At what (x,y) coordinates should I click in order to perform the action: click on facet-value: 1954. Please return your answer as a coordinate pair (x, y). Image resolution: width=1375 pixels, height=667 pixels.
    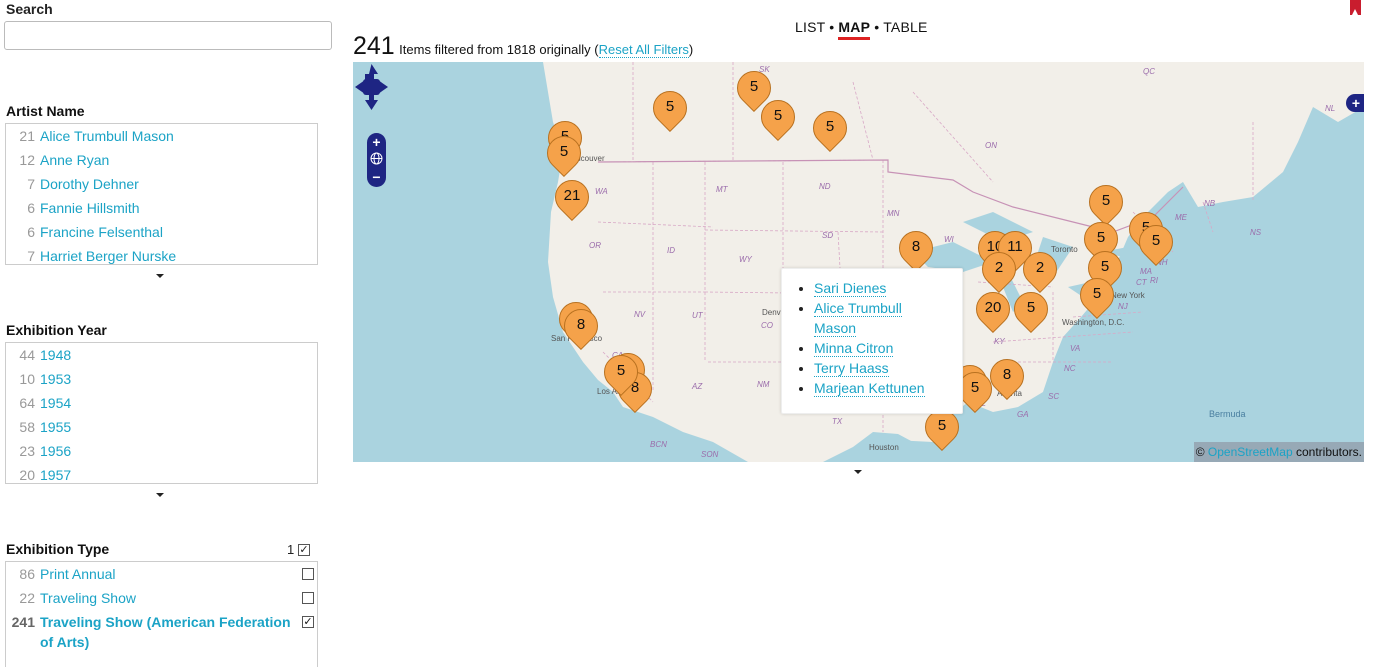
    Looking at the image, I should click on (55, 403).